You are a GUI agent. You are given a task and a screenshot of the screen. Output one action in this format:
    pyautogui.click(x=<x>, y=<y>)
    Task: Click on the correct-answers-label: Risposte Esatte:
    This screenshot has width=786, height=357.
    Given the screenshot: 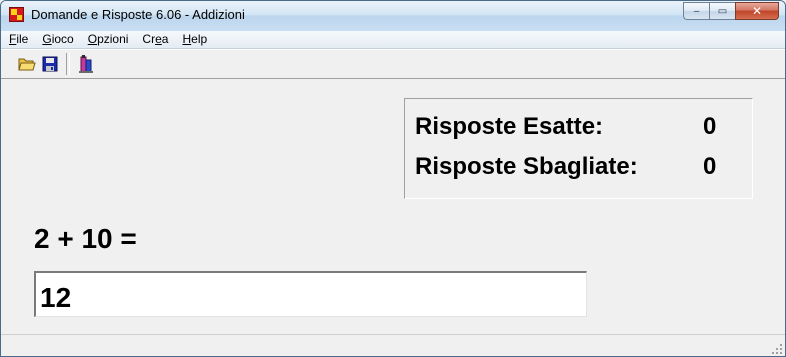 What is the action you would take?
    pyautogui.click(x=509, y=126)
    